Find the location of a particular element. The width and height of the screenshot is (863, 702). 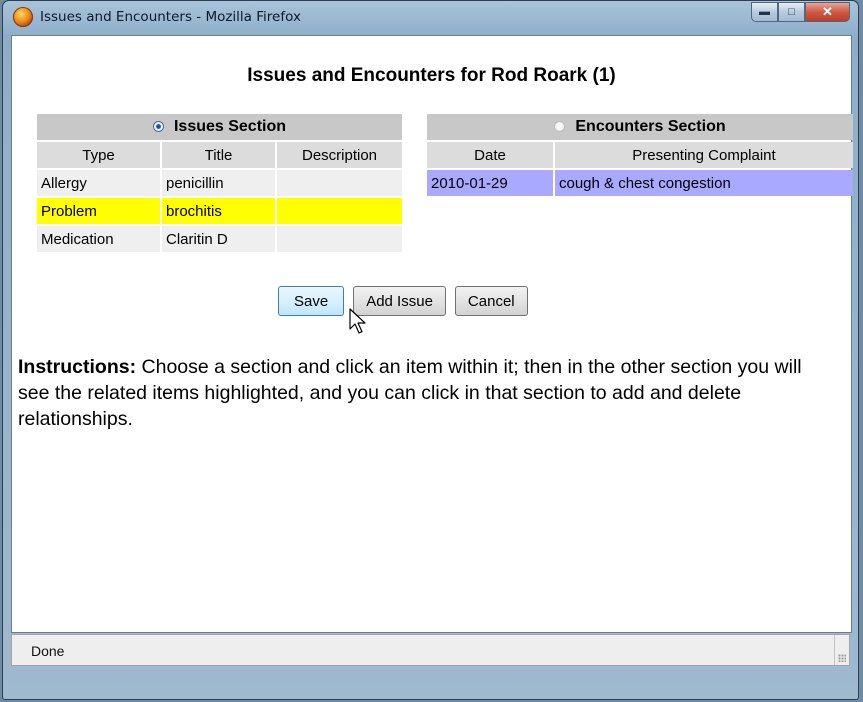

minimize-button: ▬ is located at coordinates (764, 12).